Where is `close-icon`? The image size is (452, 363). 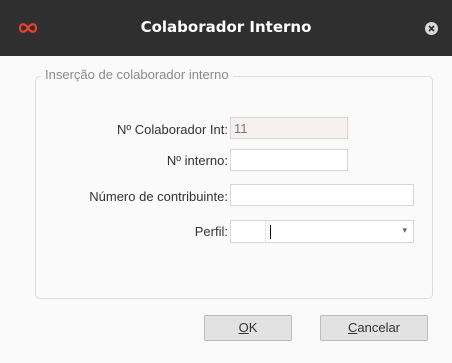
close-icon is located at coordinates (431, 28).